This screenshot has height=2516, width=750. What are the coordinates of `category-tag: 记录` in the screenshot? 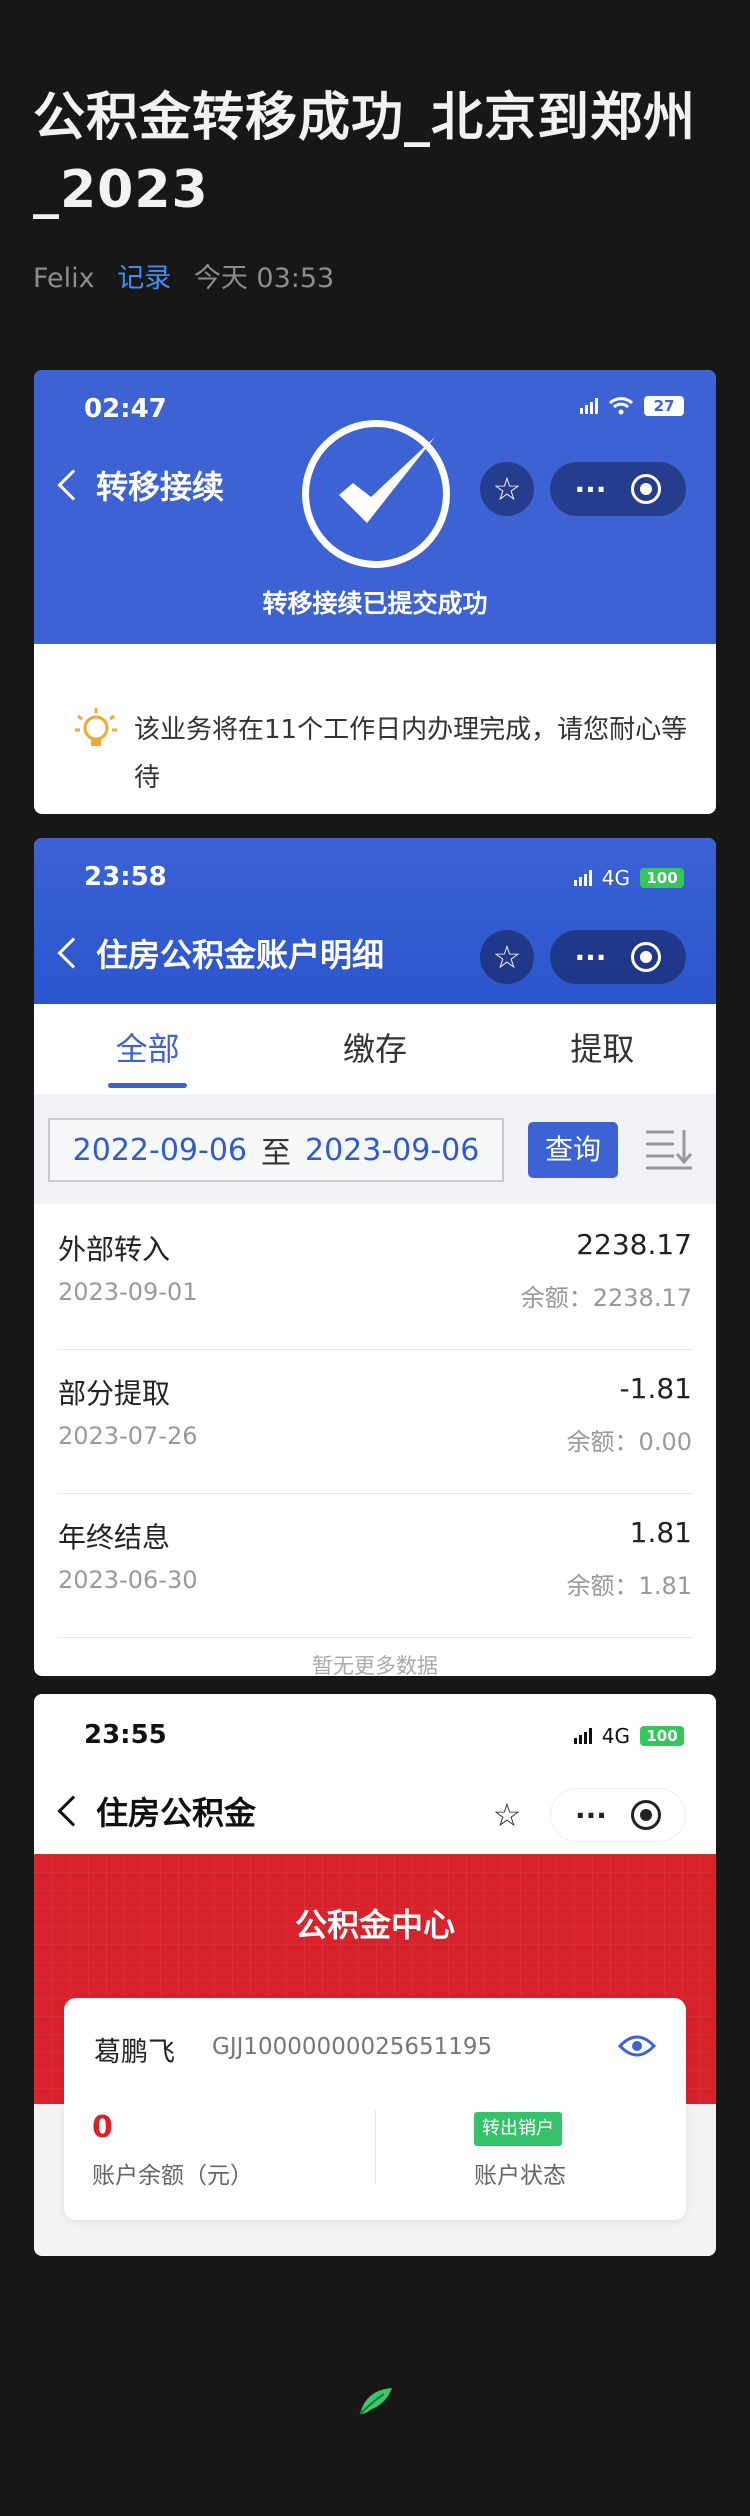 It's located at (144, 278).